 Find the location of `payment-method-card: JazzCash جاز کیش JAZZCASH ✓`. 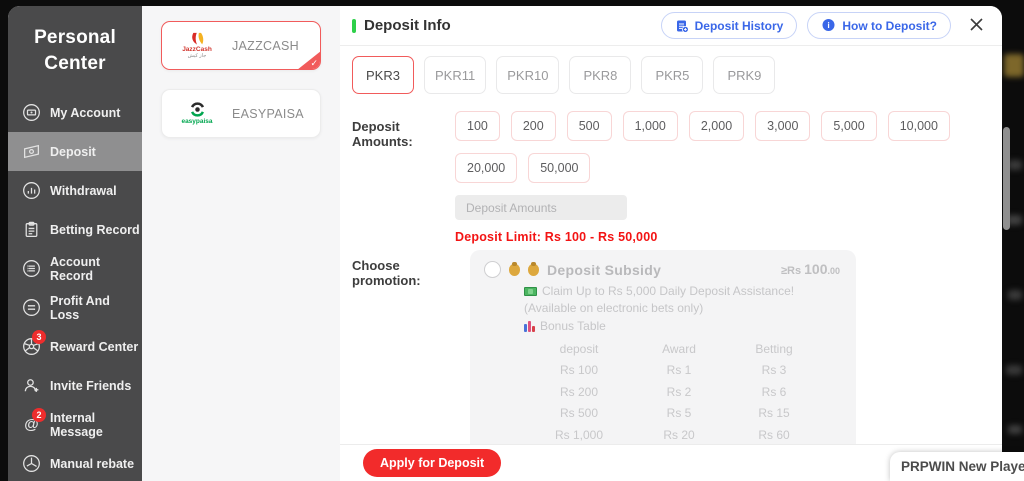

payment-method-card: JazzCash جاز کیش JAZZCASH ✓ is located at coordinates (241, 45).